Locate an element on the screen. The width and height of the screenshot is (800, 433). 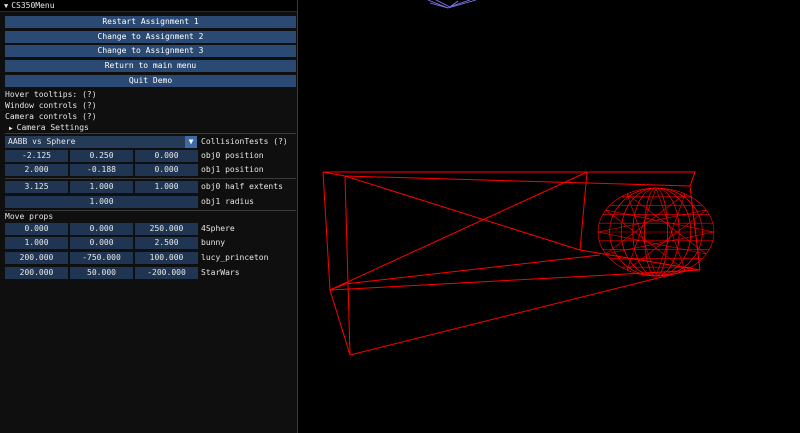
return-main-menu-button: Return to main menu is located at coordinates (150, 66).